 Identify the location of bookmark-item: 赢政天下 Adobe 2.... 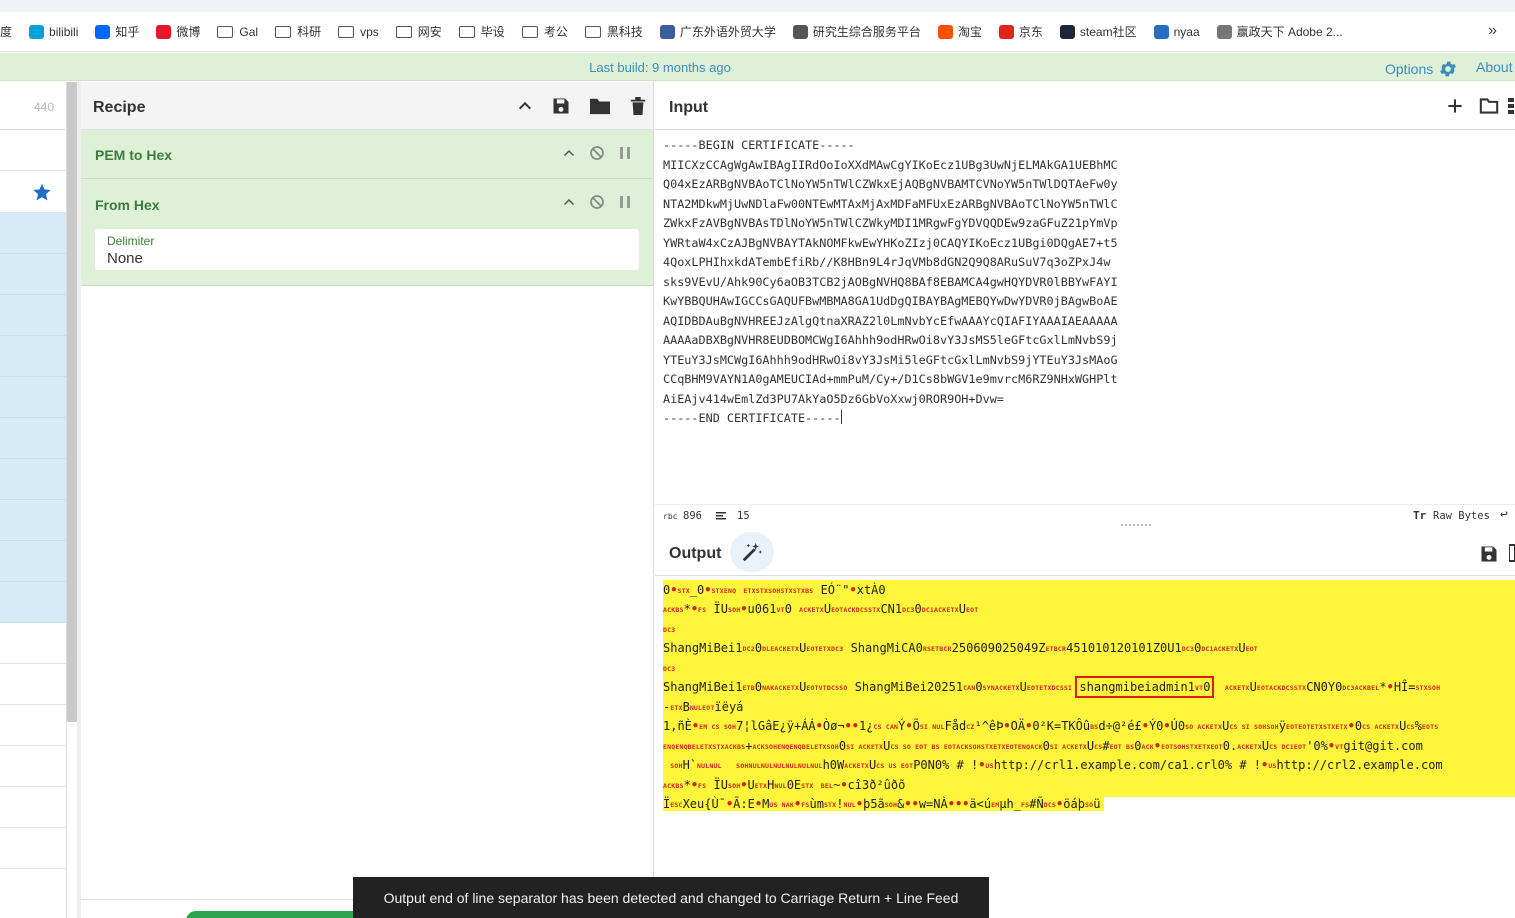
(1279, 31).